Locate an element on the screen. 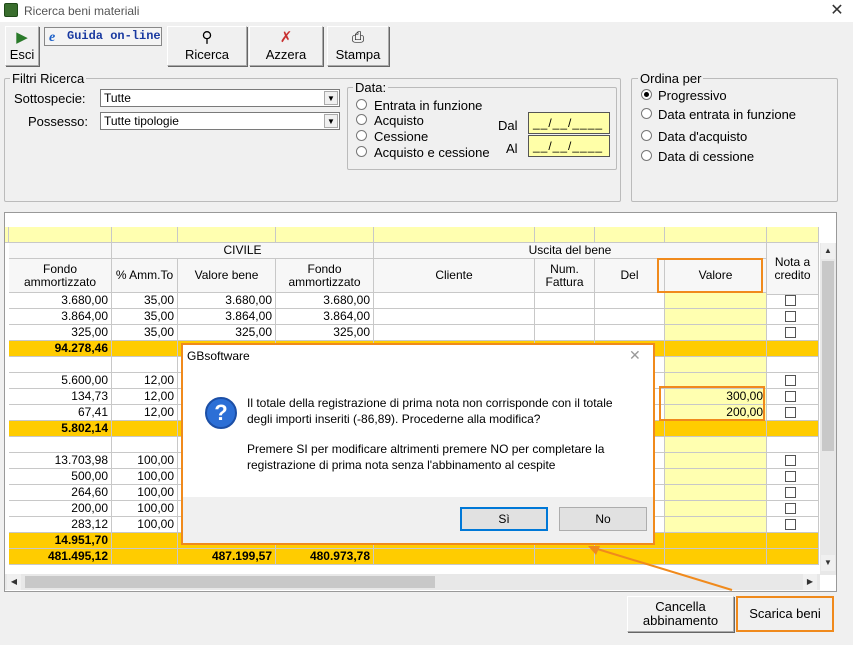 The height and width of the screenshot is (645, 853). esci-button: ▶ Esci is located at coordinates (22, 46).